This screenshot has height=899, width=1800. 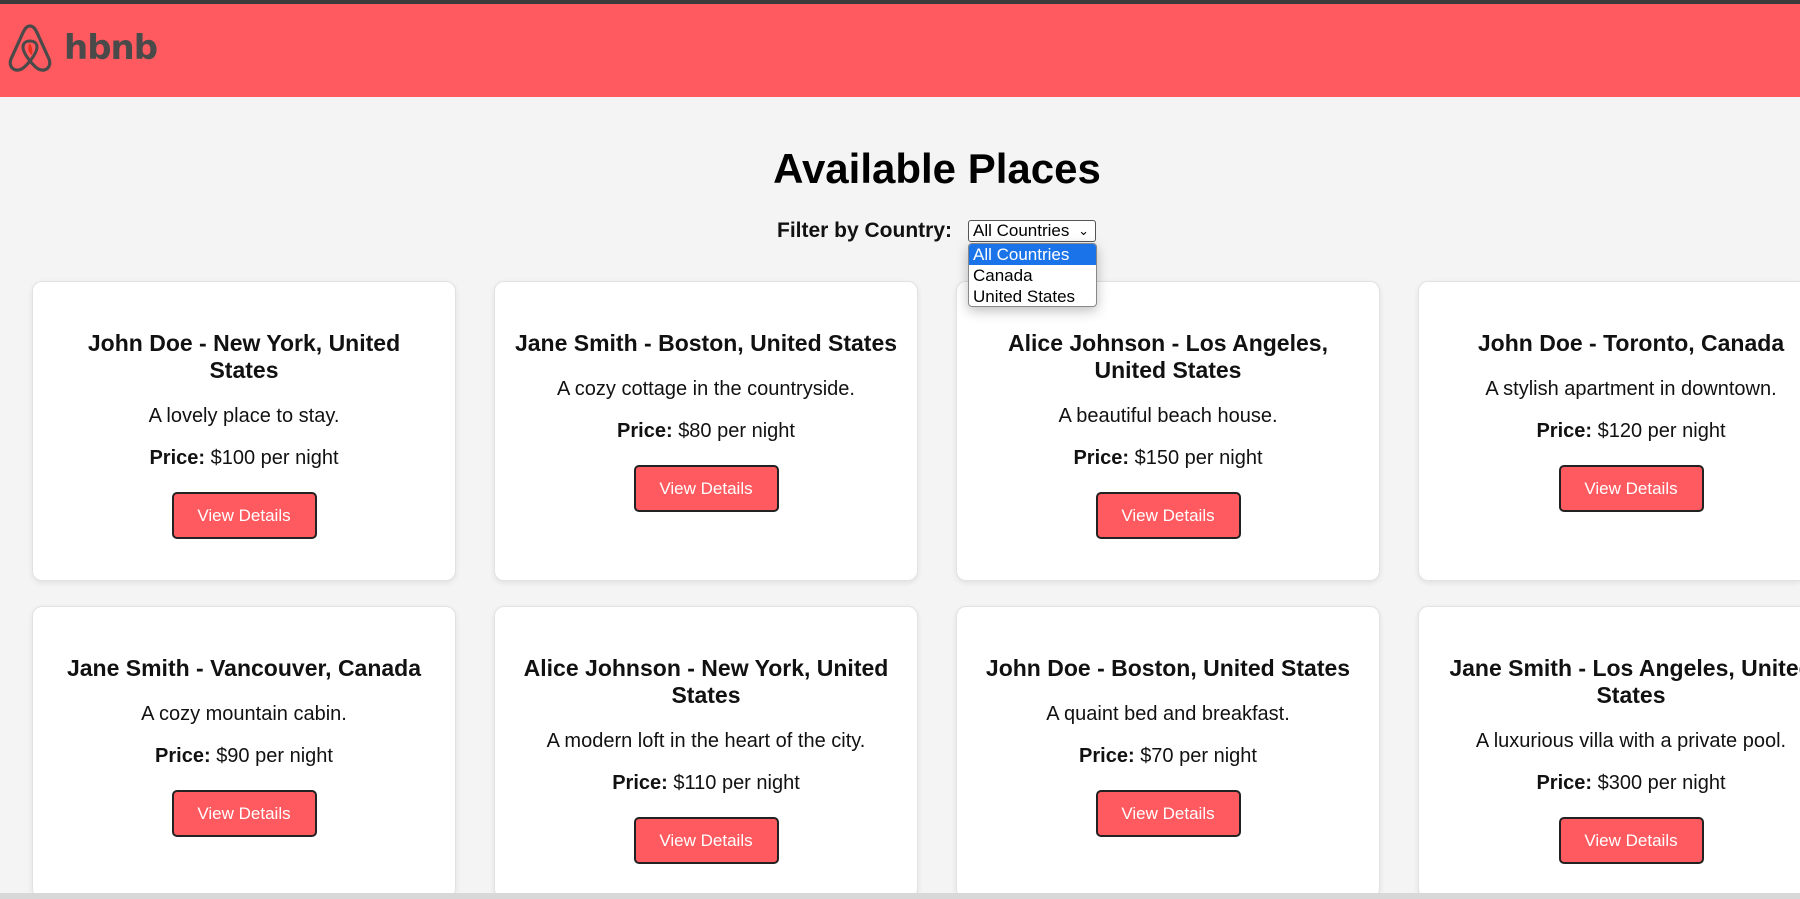 I want to click on country-filter-value: All Countries, so click(x=1021, y=230).